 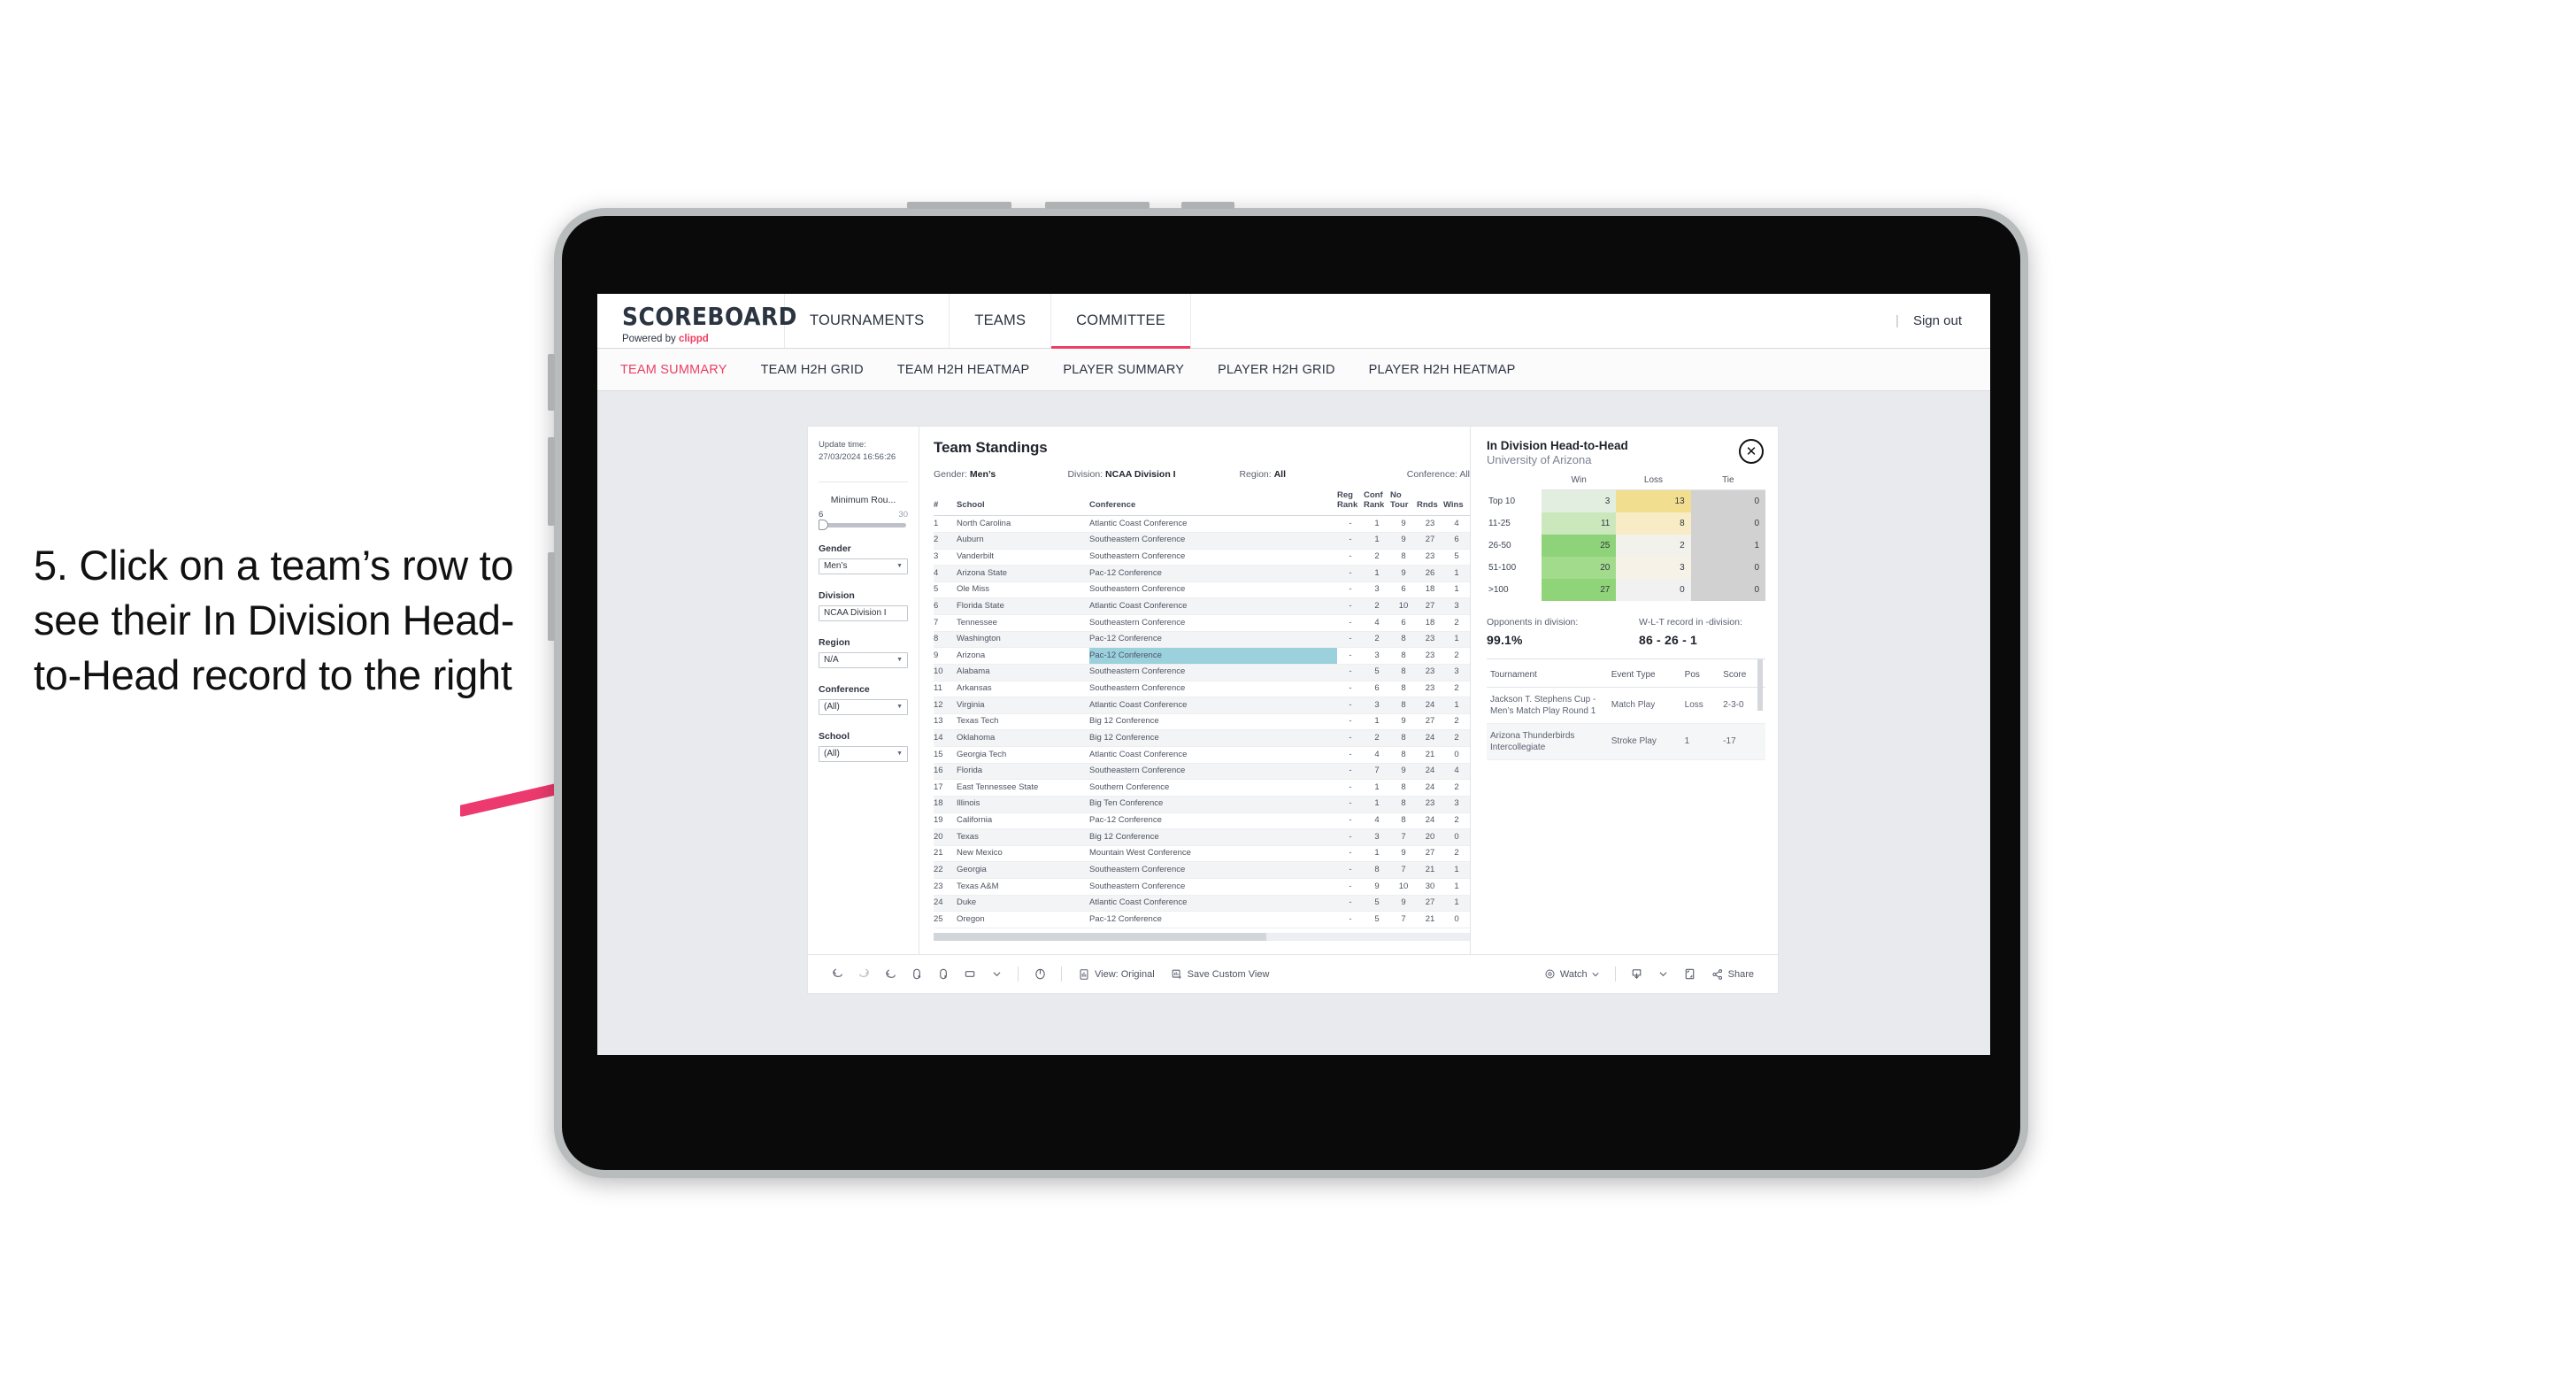 I want to click on minimum-rounds-slider, so click(x=862, y=526).